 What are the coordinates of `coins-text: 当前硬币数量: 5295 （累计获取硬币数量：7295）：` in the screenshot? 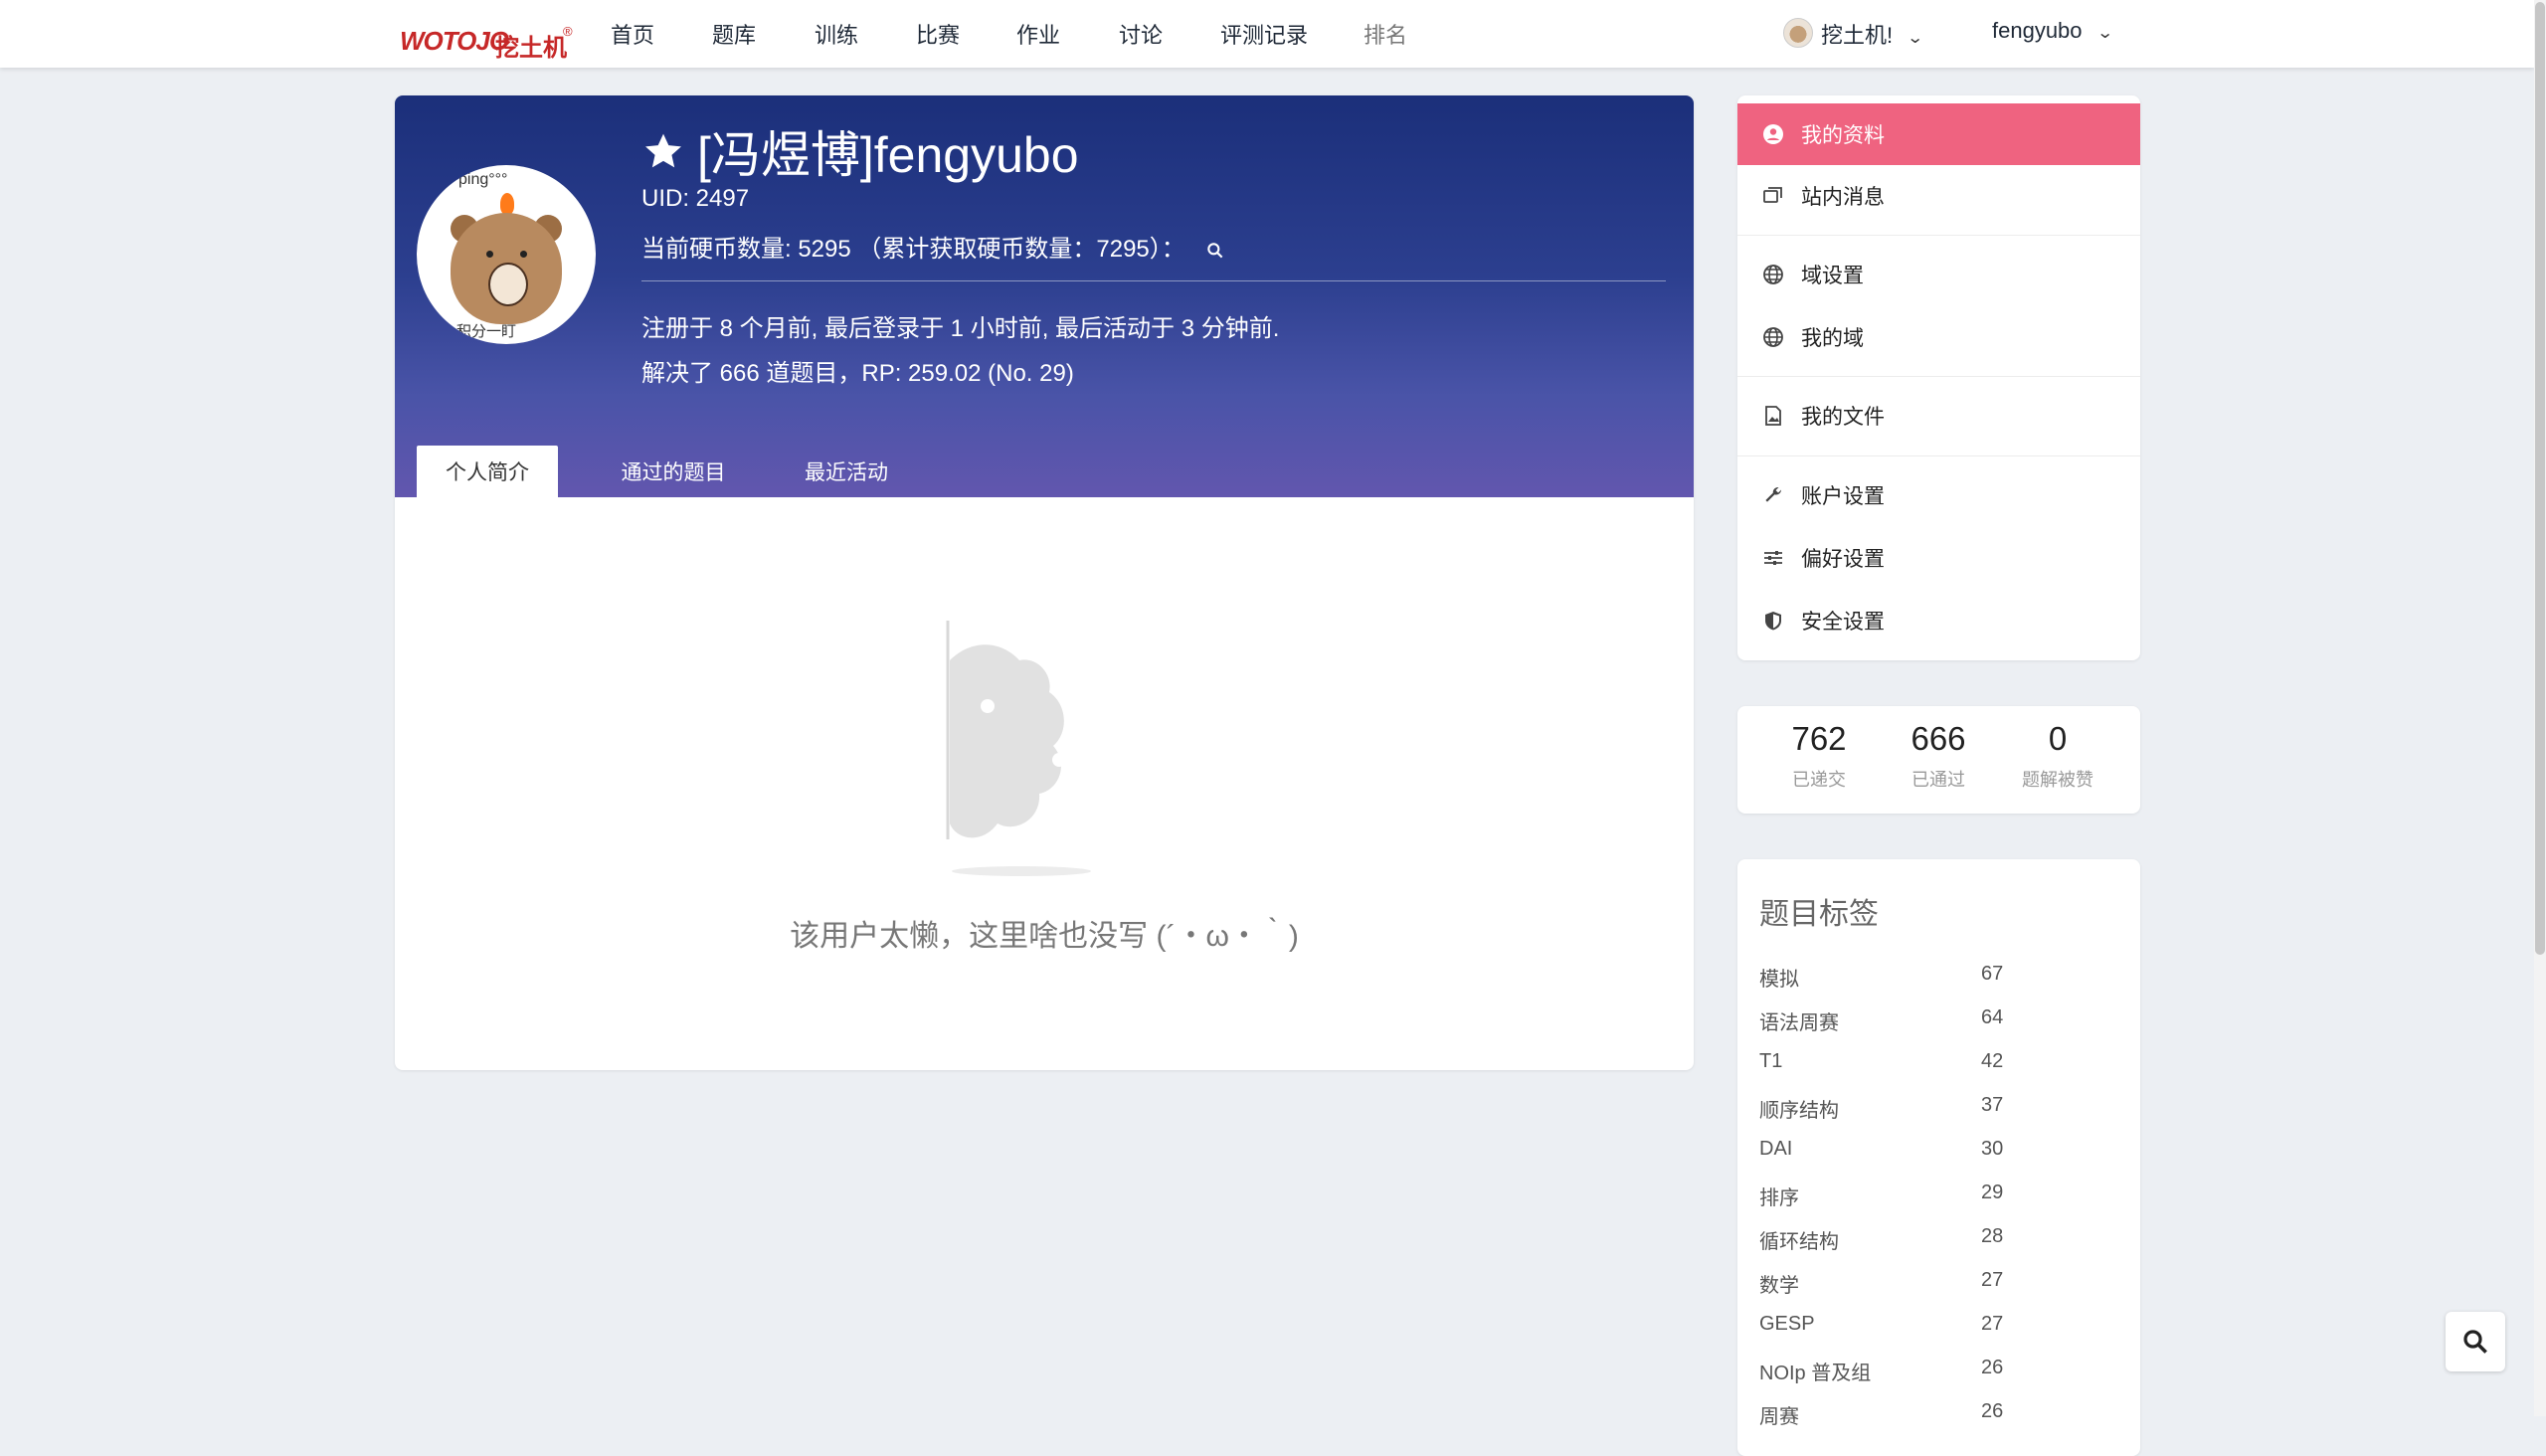 It's located at (913, 249).